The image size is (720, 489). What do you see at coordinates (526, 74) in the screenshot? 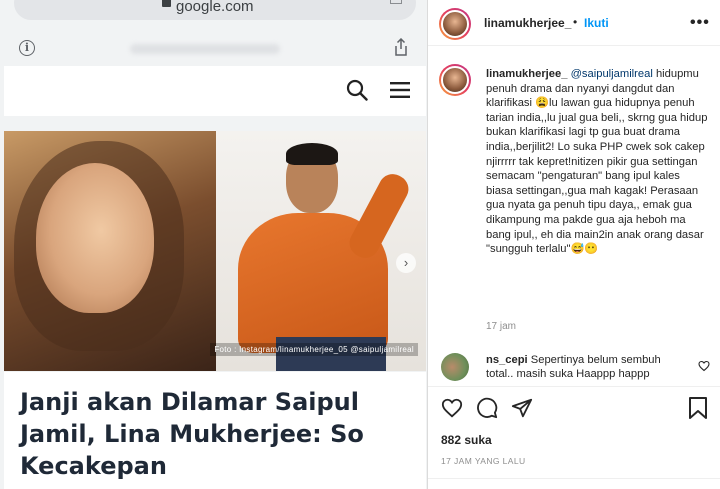
I see `caption-username: linamukherjee_` at bounding box center [526, 74].